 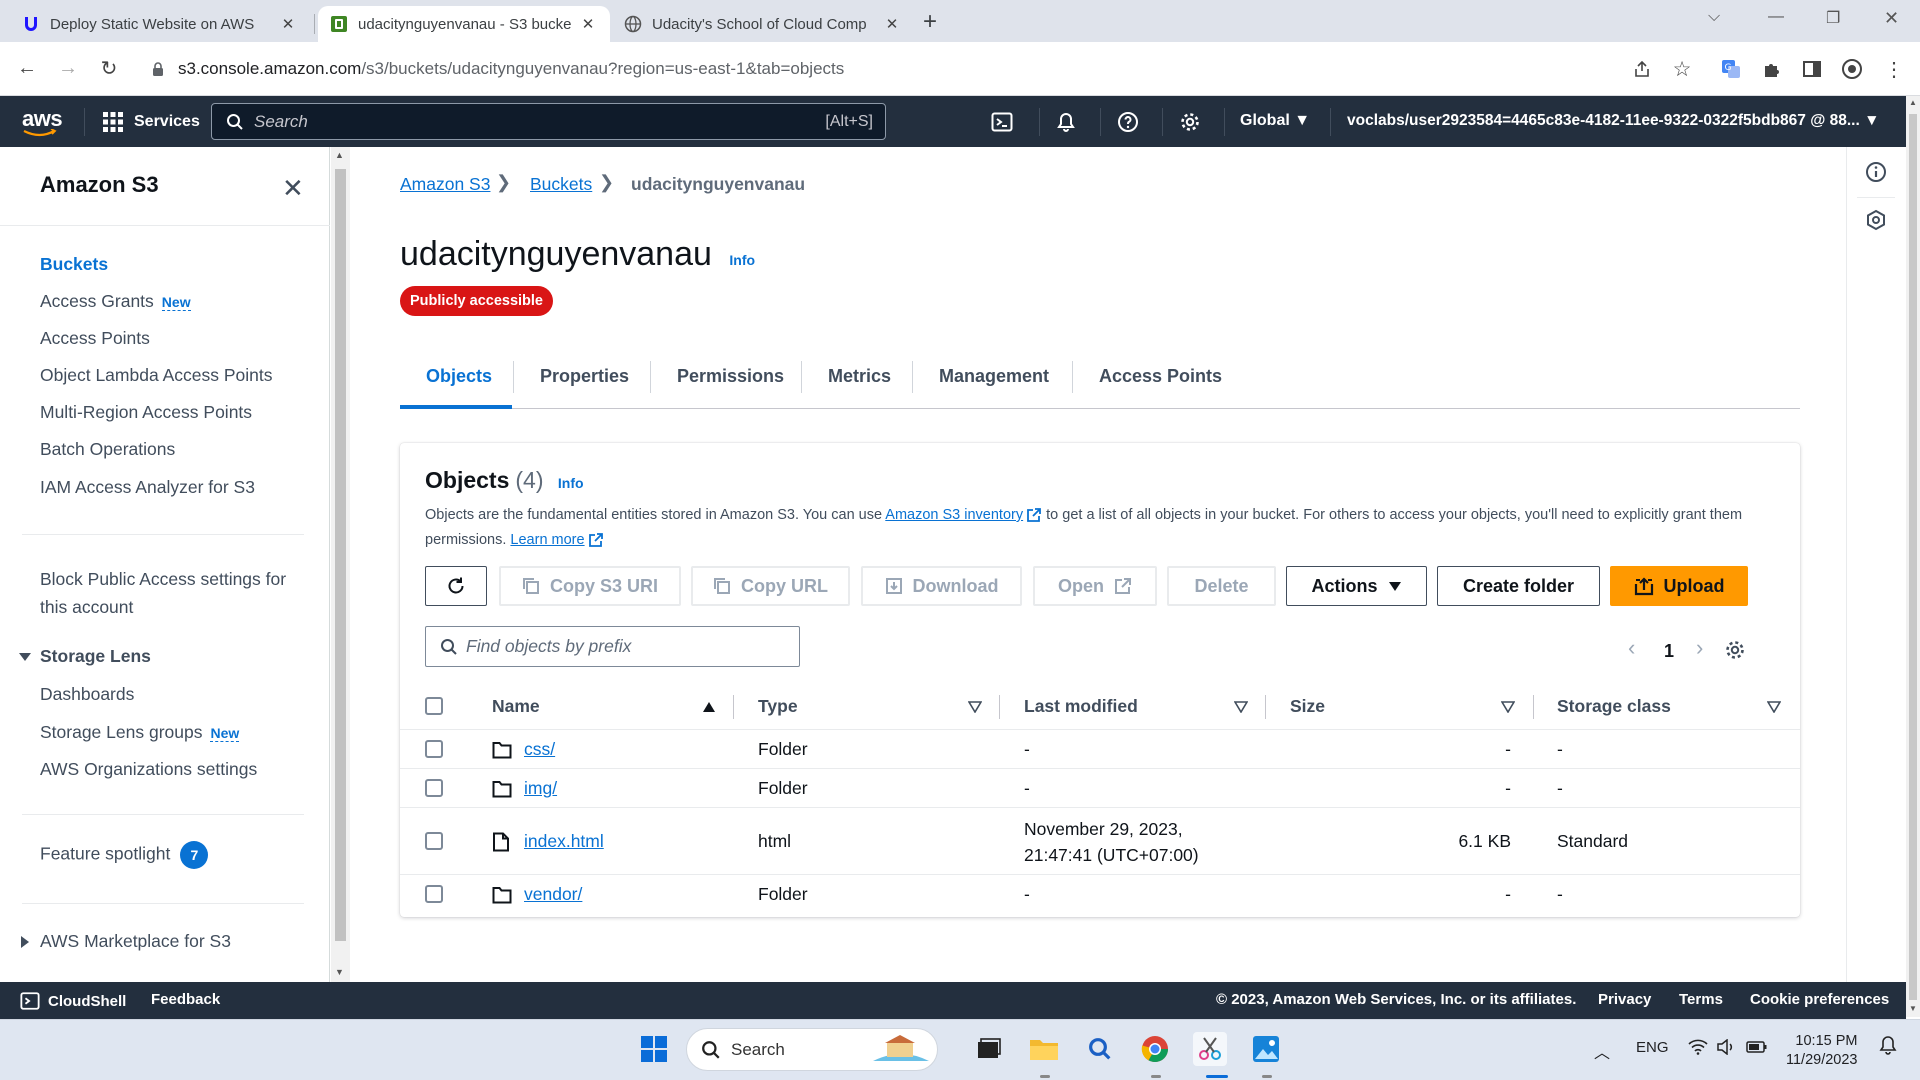 I want to click on show-hidden-icons-chevron: ︿, so click(x=1602, y=1051).